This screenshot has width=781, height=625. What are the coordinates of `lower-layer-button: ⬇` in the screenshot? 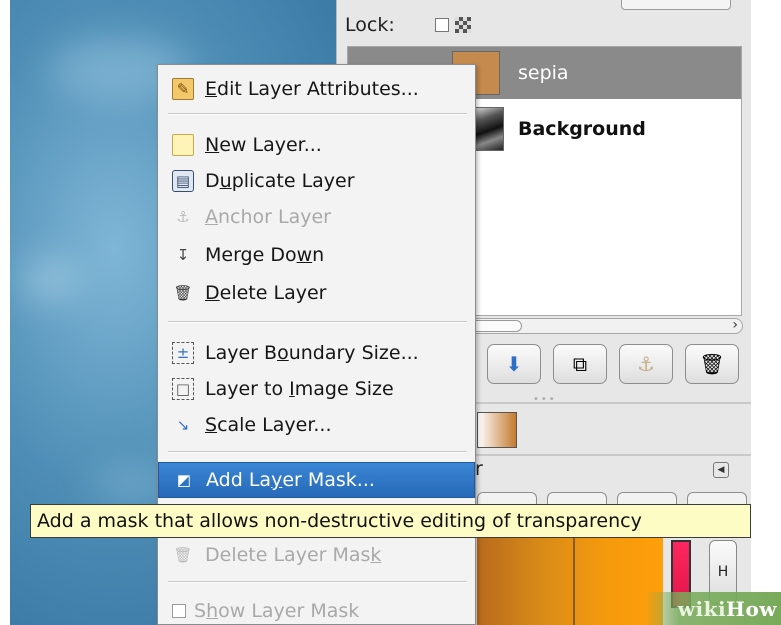 It's located at (514, 364).